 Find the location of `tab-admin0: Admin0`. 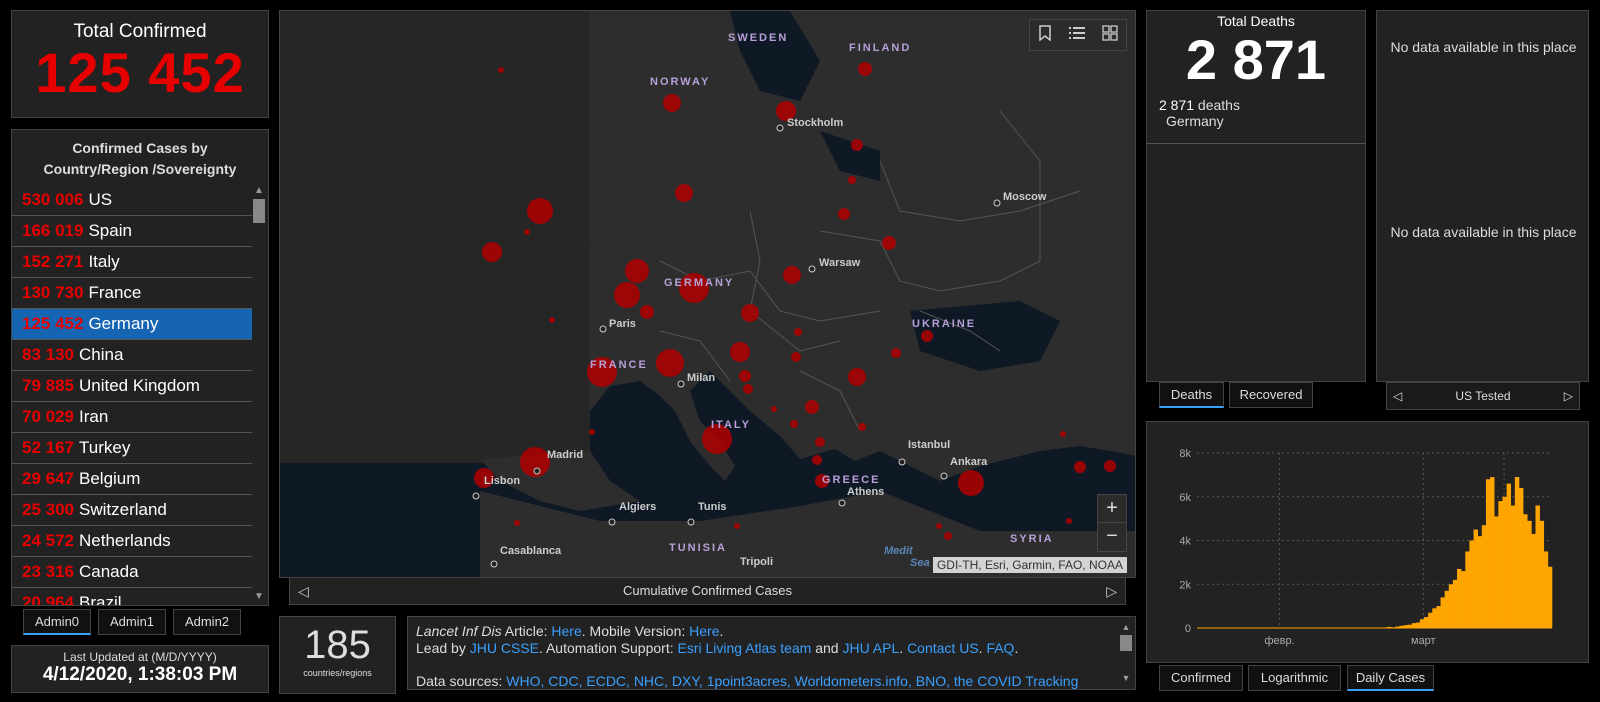

tab-admin0: Admin0 is located at coordinates (57, 622).